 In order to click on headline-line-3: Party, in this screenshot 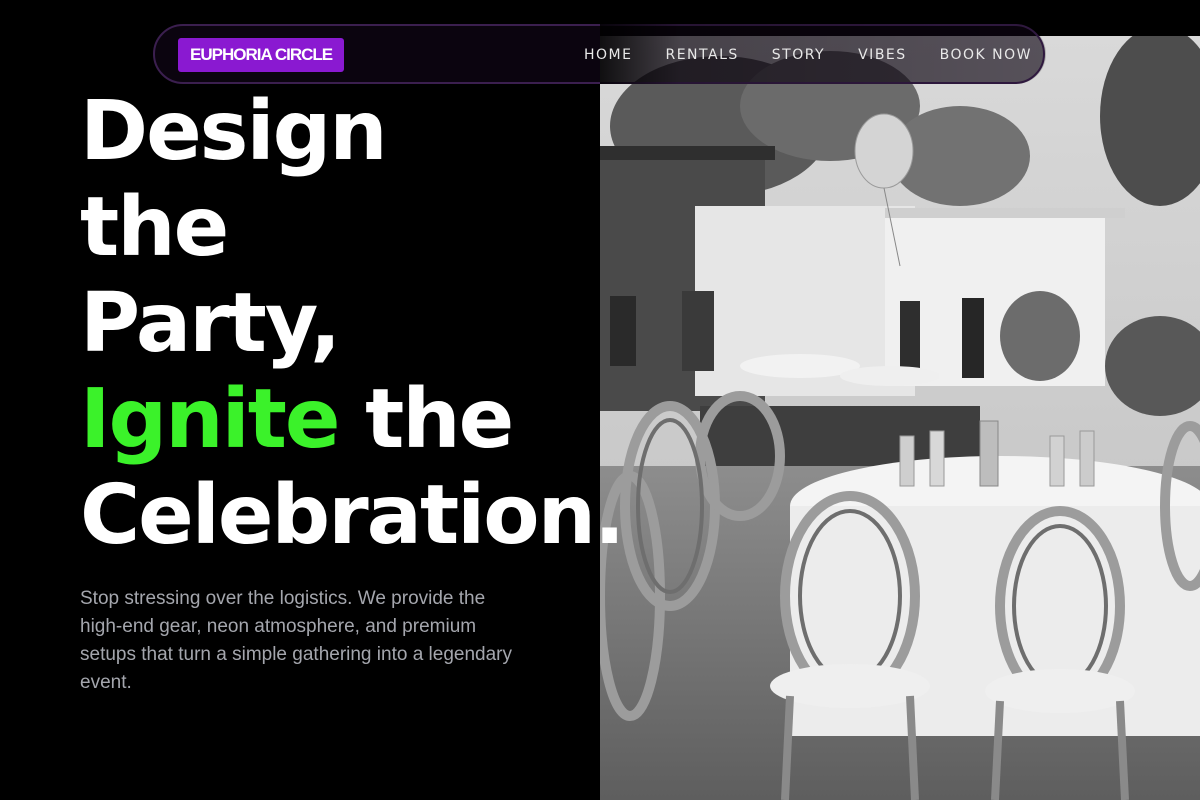, I will do `click(210, 323)`.